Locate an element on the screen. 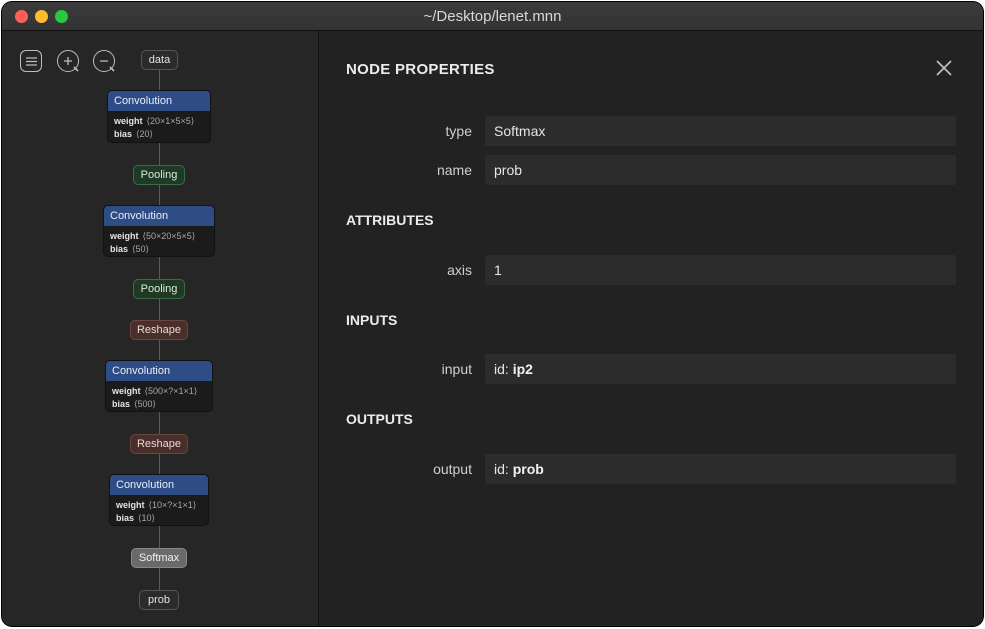 This screenshot has width=985, height=629. window-title: ~/Desktop/lenet.mnn is located at coordinates (492, 16).